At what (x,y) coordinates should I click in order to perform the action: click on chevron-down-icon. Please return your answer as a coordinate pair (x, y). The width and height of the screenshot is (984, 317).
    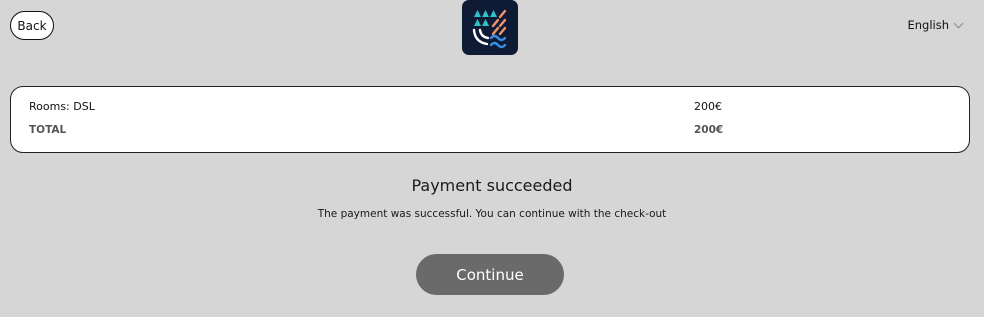
    Looking at the image, I should click on (958, 23).